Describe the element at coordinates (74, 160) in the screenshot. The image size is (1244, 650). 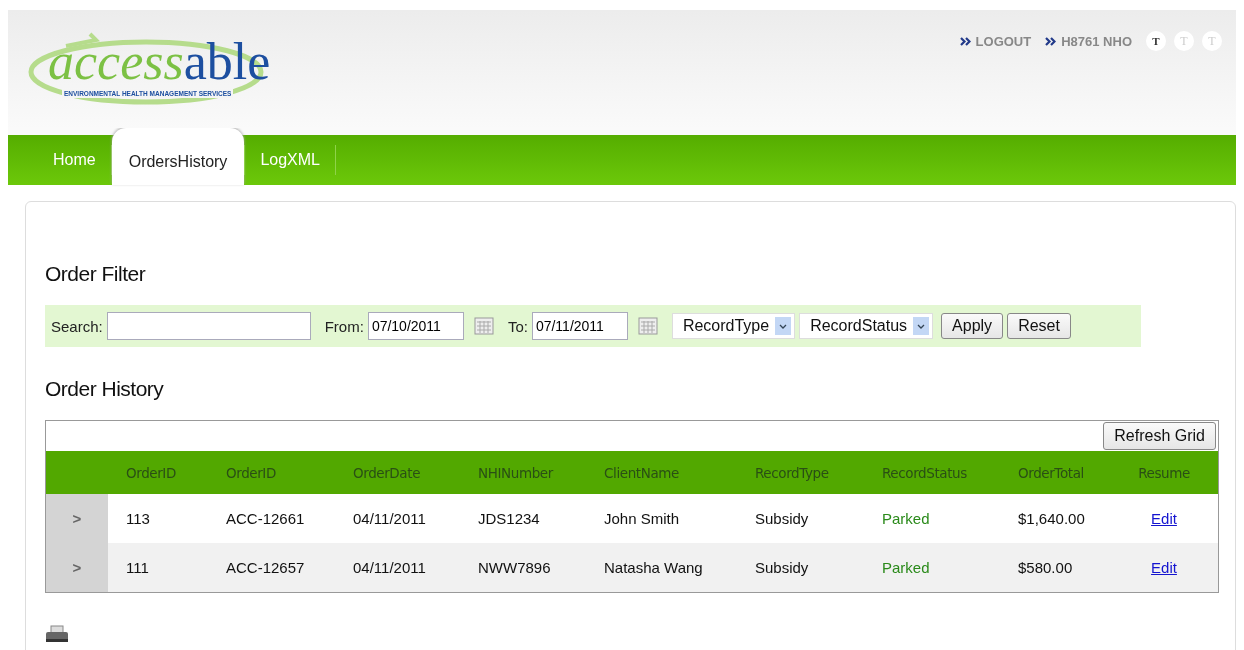
I see `nav-tab: Home` at that location.